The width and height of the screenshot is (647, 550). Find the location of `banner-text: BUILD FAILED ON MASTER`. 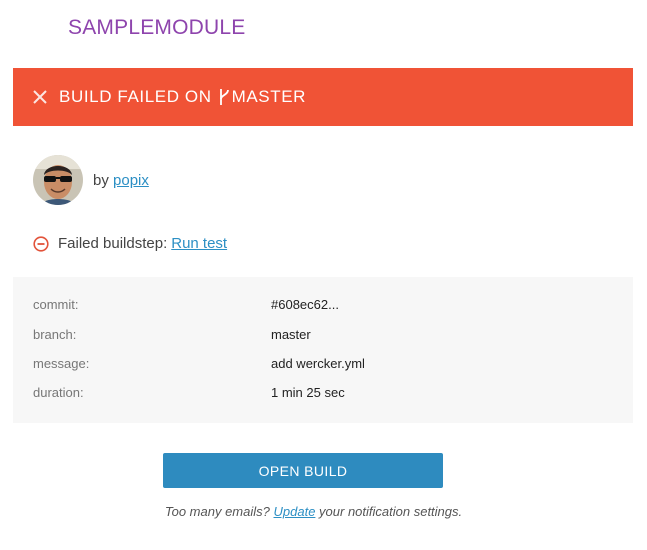

banner-text: BUILD FAILED ON MASTER is located at coordinates (182, 97).